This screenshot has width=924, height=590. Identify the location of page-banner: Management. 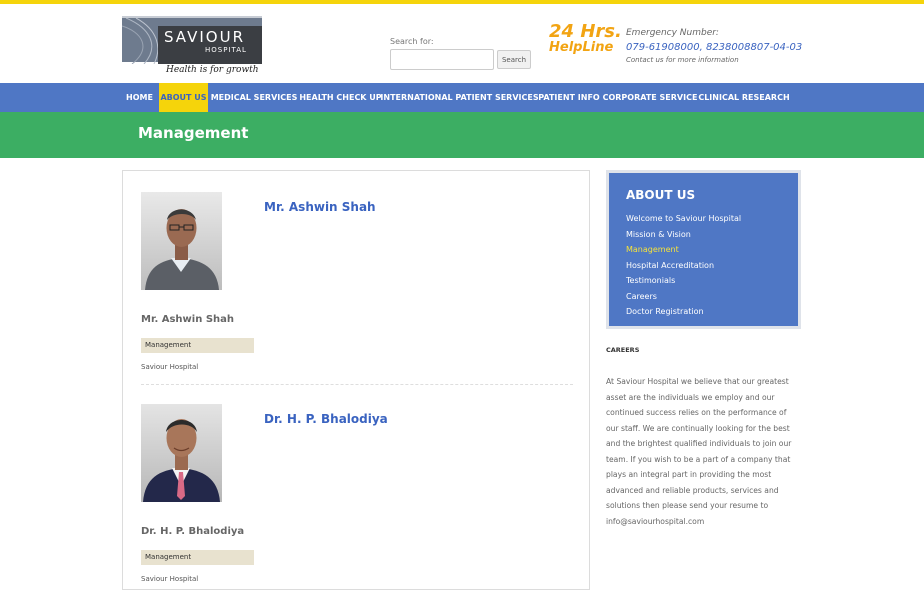
(462, 135).